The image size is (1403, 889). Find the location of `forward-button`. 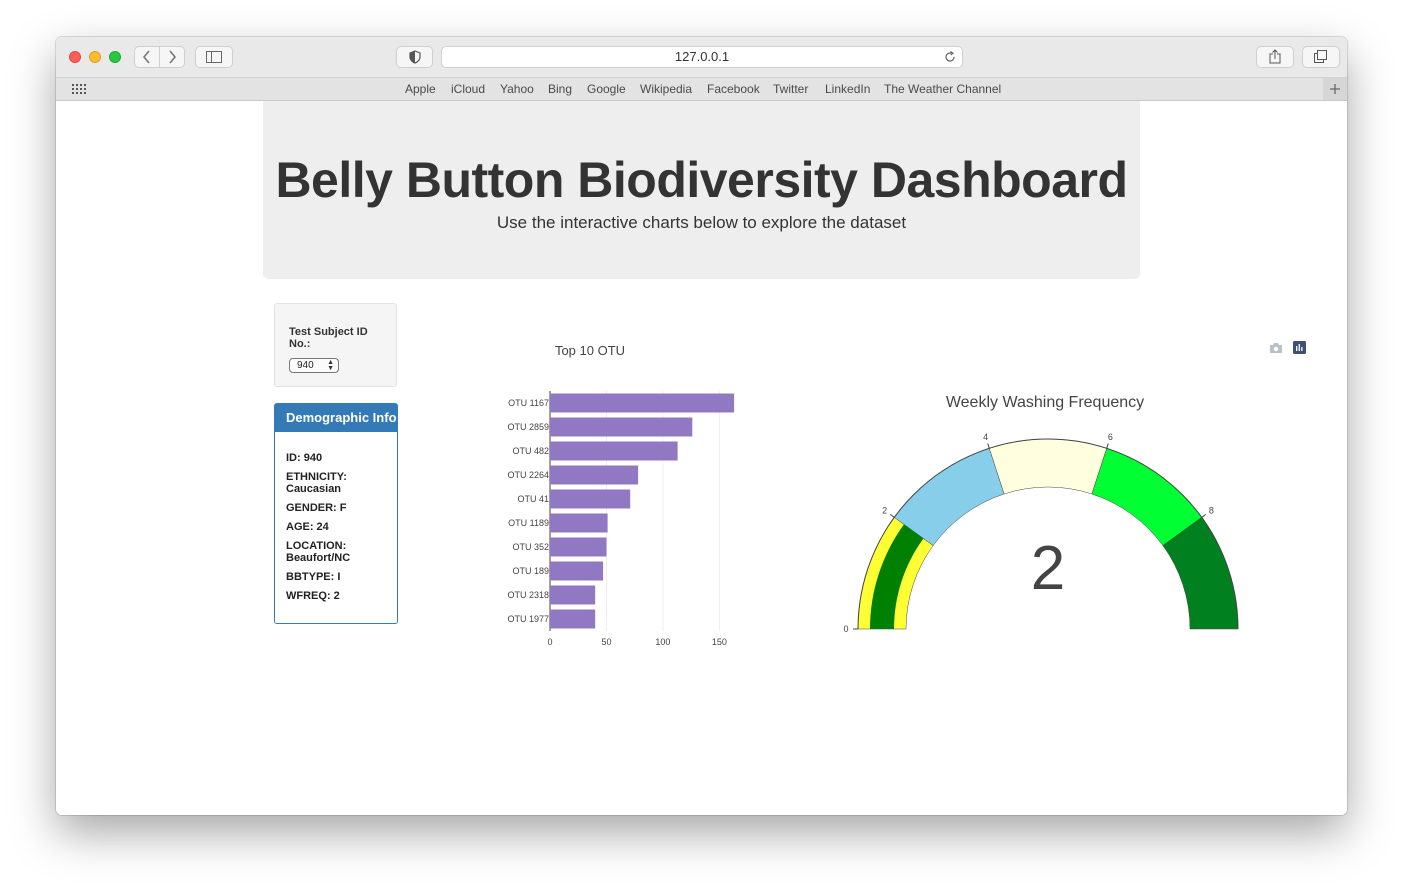

forward-button is located at coordinates (172, 57).